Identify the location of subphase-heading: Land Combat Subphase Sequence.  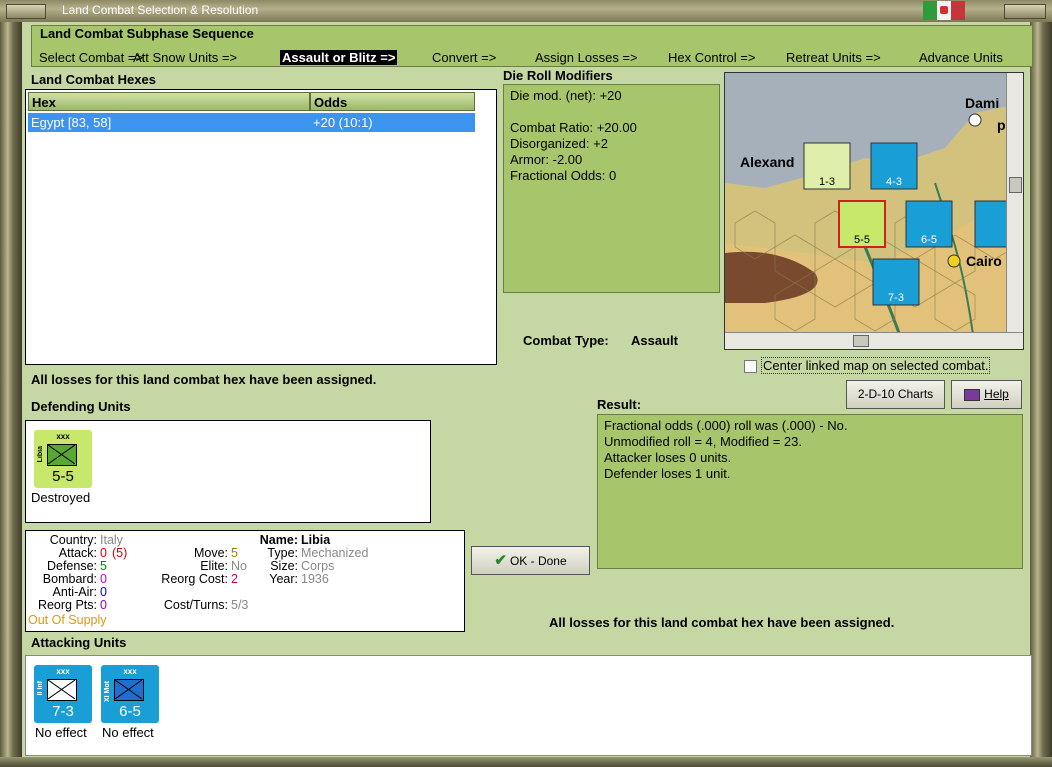
(147, 33).